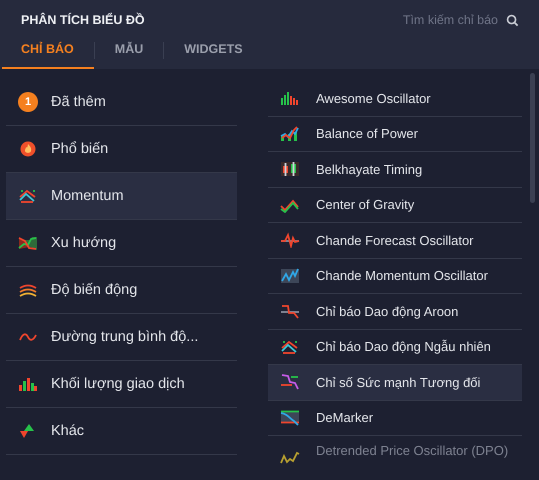  Describe the element at coordinates (395, 418) in the screenshot. I see `indicator-item: DeMarker` at that location.